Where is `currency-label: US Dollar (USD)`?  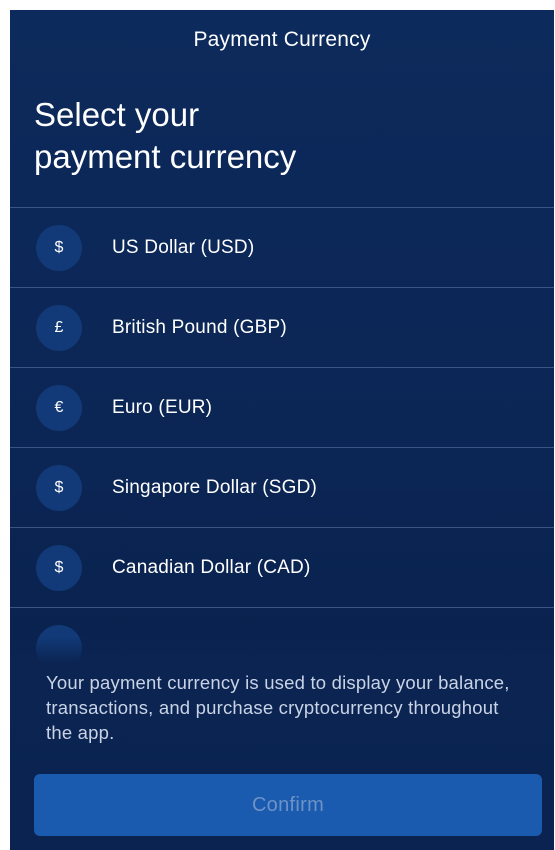 currency-label: US Dollar (USD) is located at coordinates (183, 247).